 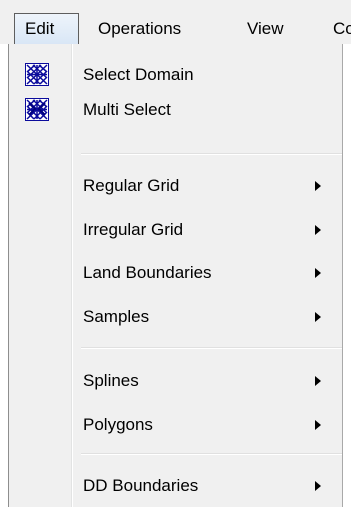 I want to click on land-boundaries-menu-item: Land Boundaries, so click(x=175, y=273).